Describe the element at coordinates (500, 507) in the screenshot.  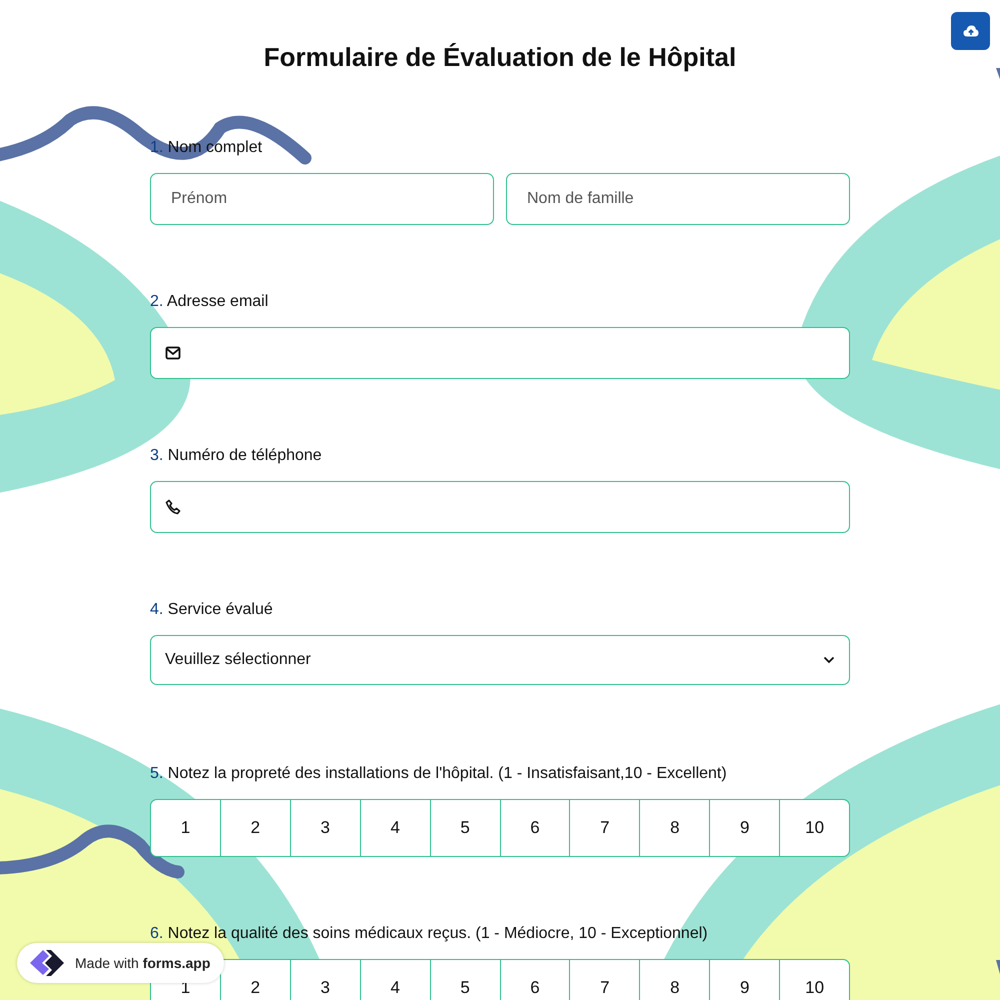
I see `phone-field` at that location.